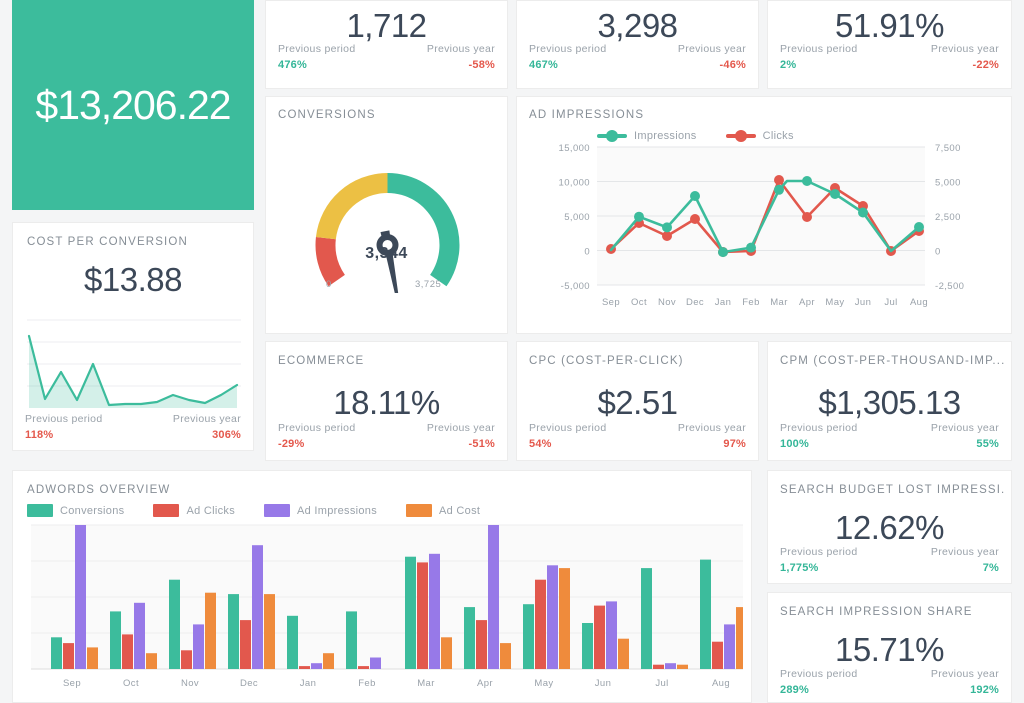 This screenshot has width=1024, height=703. I want to click on bar-x-tick-sep: Sep, so click(72, 683).